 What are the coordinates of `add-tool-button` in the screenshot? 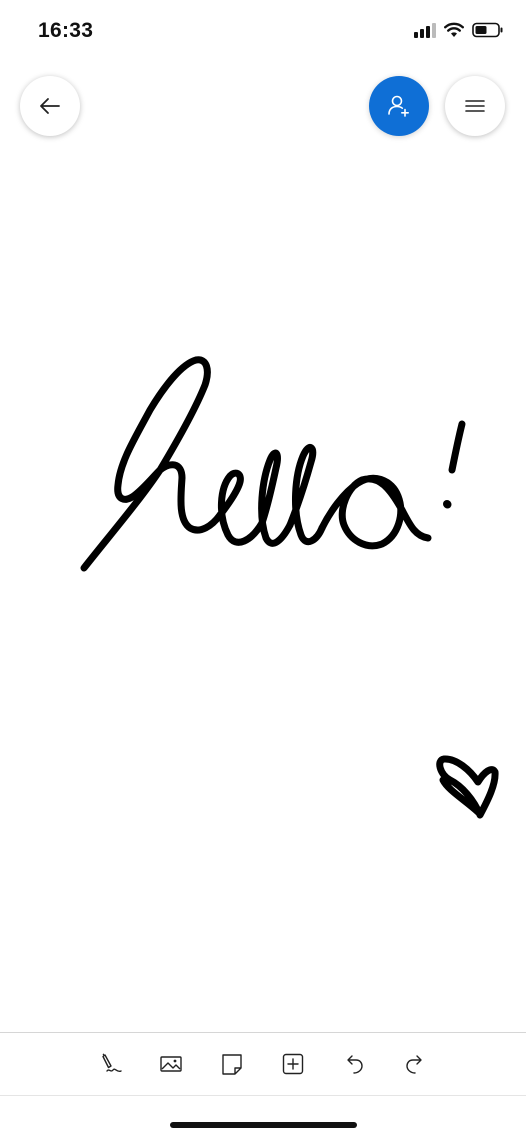 It's located at (293, 1064).